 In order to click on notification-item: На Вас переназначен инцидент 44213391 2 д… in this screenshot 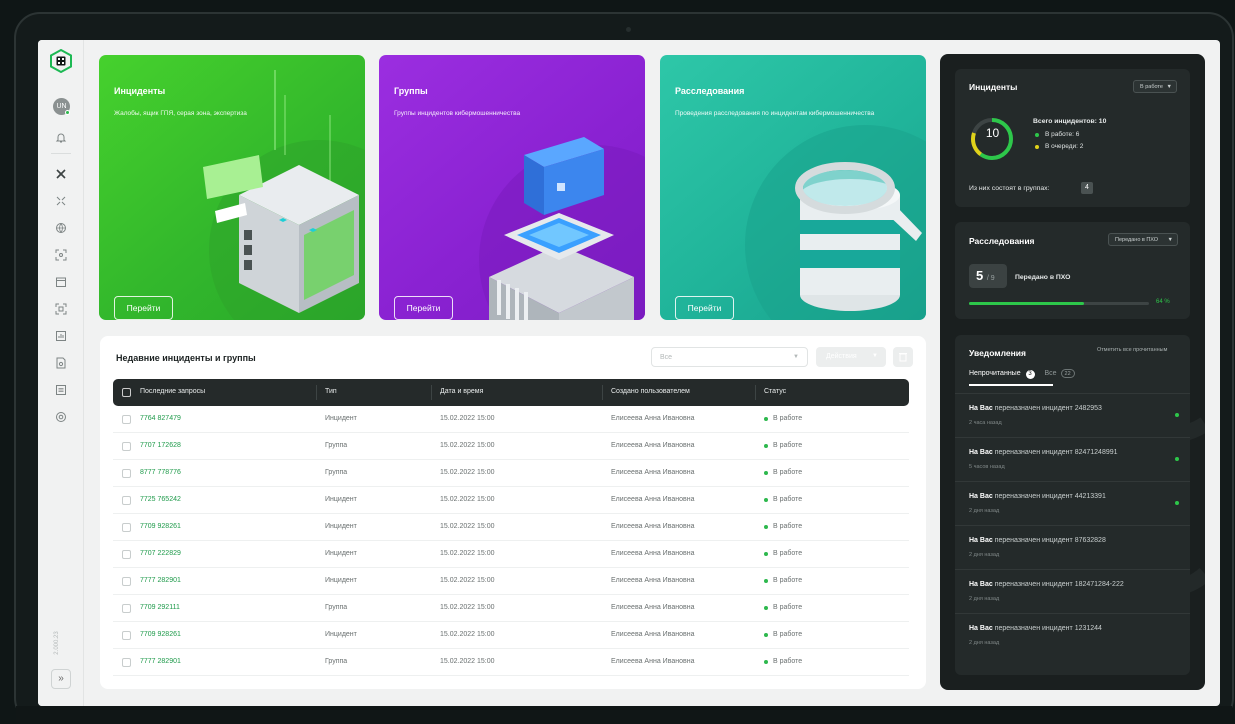, I will do `click(1072, 501)`.